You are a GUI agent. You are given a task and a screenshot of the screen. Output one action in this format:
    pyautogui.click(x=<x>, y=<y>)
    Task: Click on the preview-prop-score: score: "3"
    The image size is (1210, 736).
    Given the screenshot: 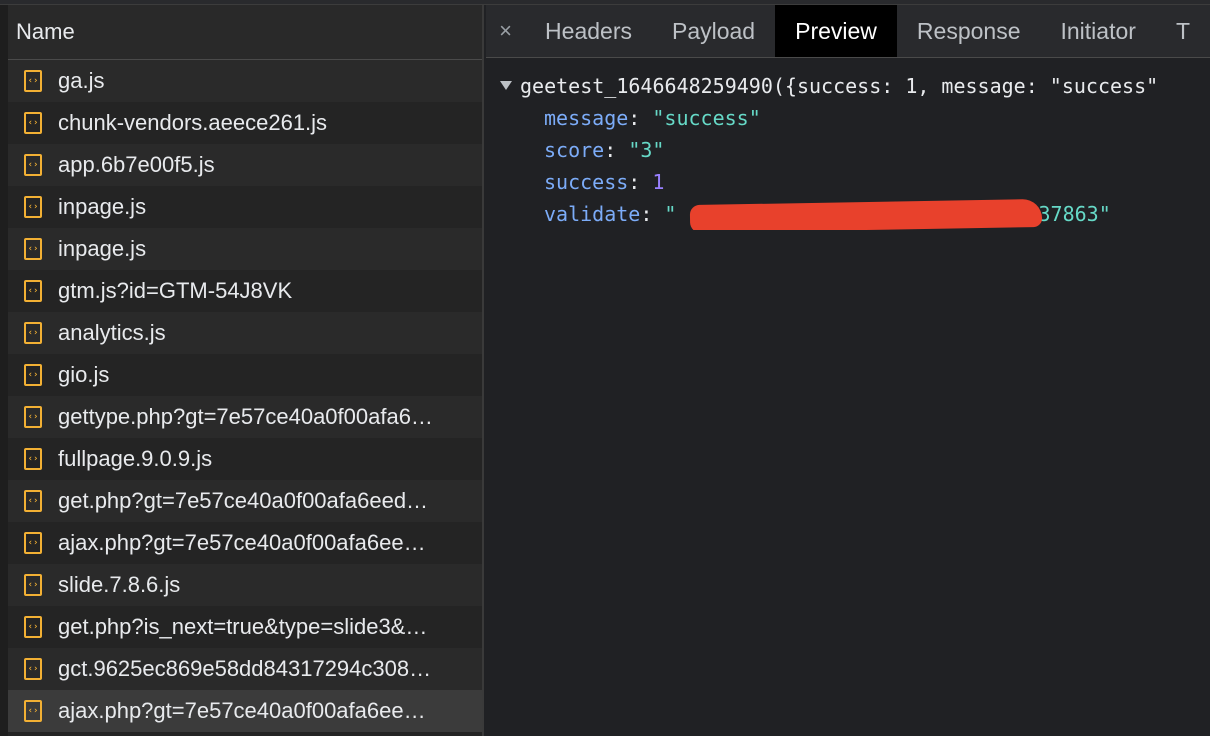 What is the action you would take?
    pyautogui.click(x=848, y=150)
    